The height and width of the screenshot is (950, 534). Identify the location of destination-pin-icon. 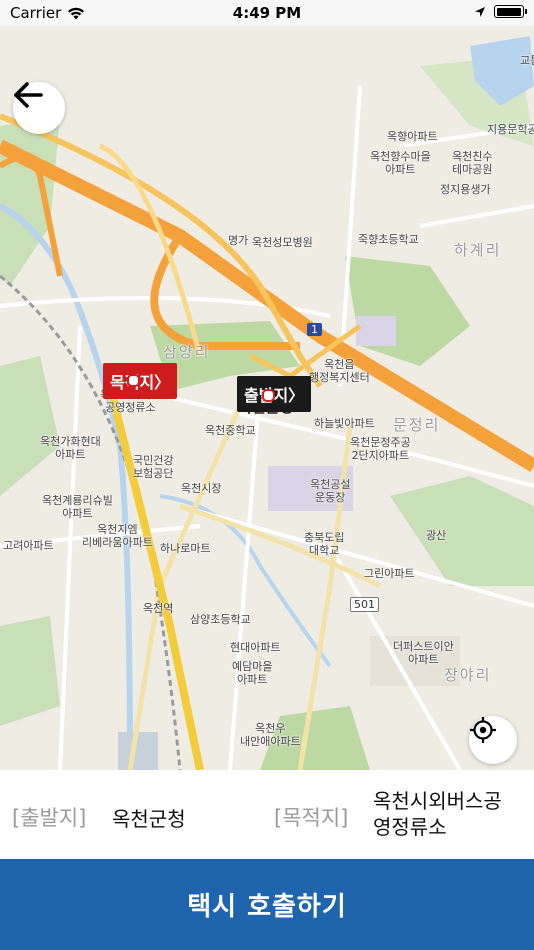
(133, 380).